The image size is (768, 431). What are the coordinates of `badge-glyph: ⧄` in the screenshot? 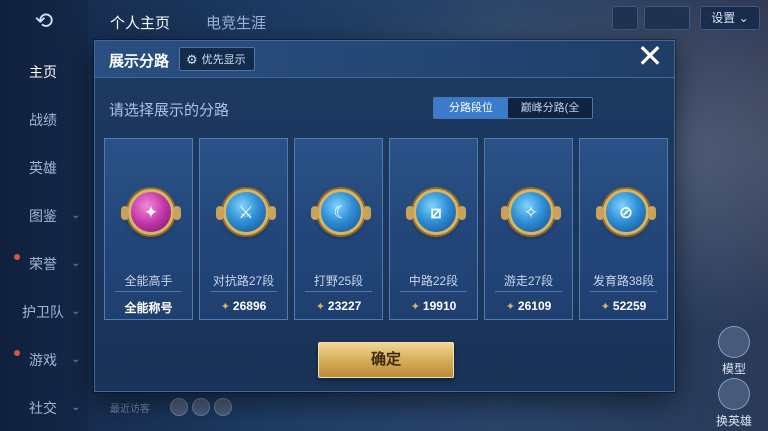 It's located at (436, 212).